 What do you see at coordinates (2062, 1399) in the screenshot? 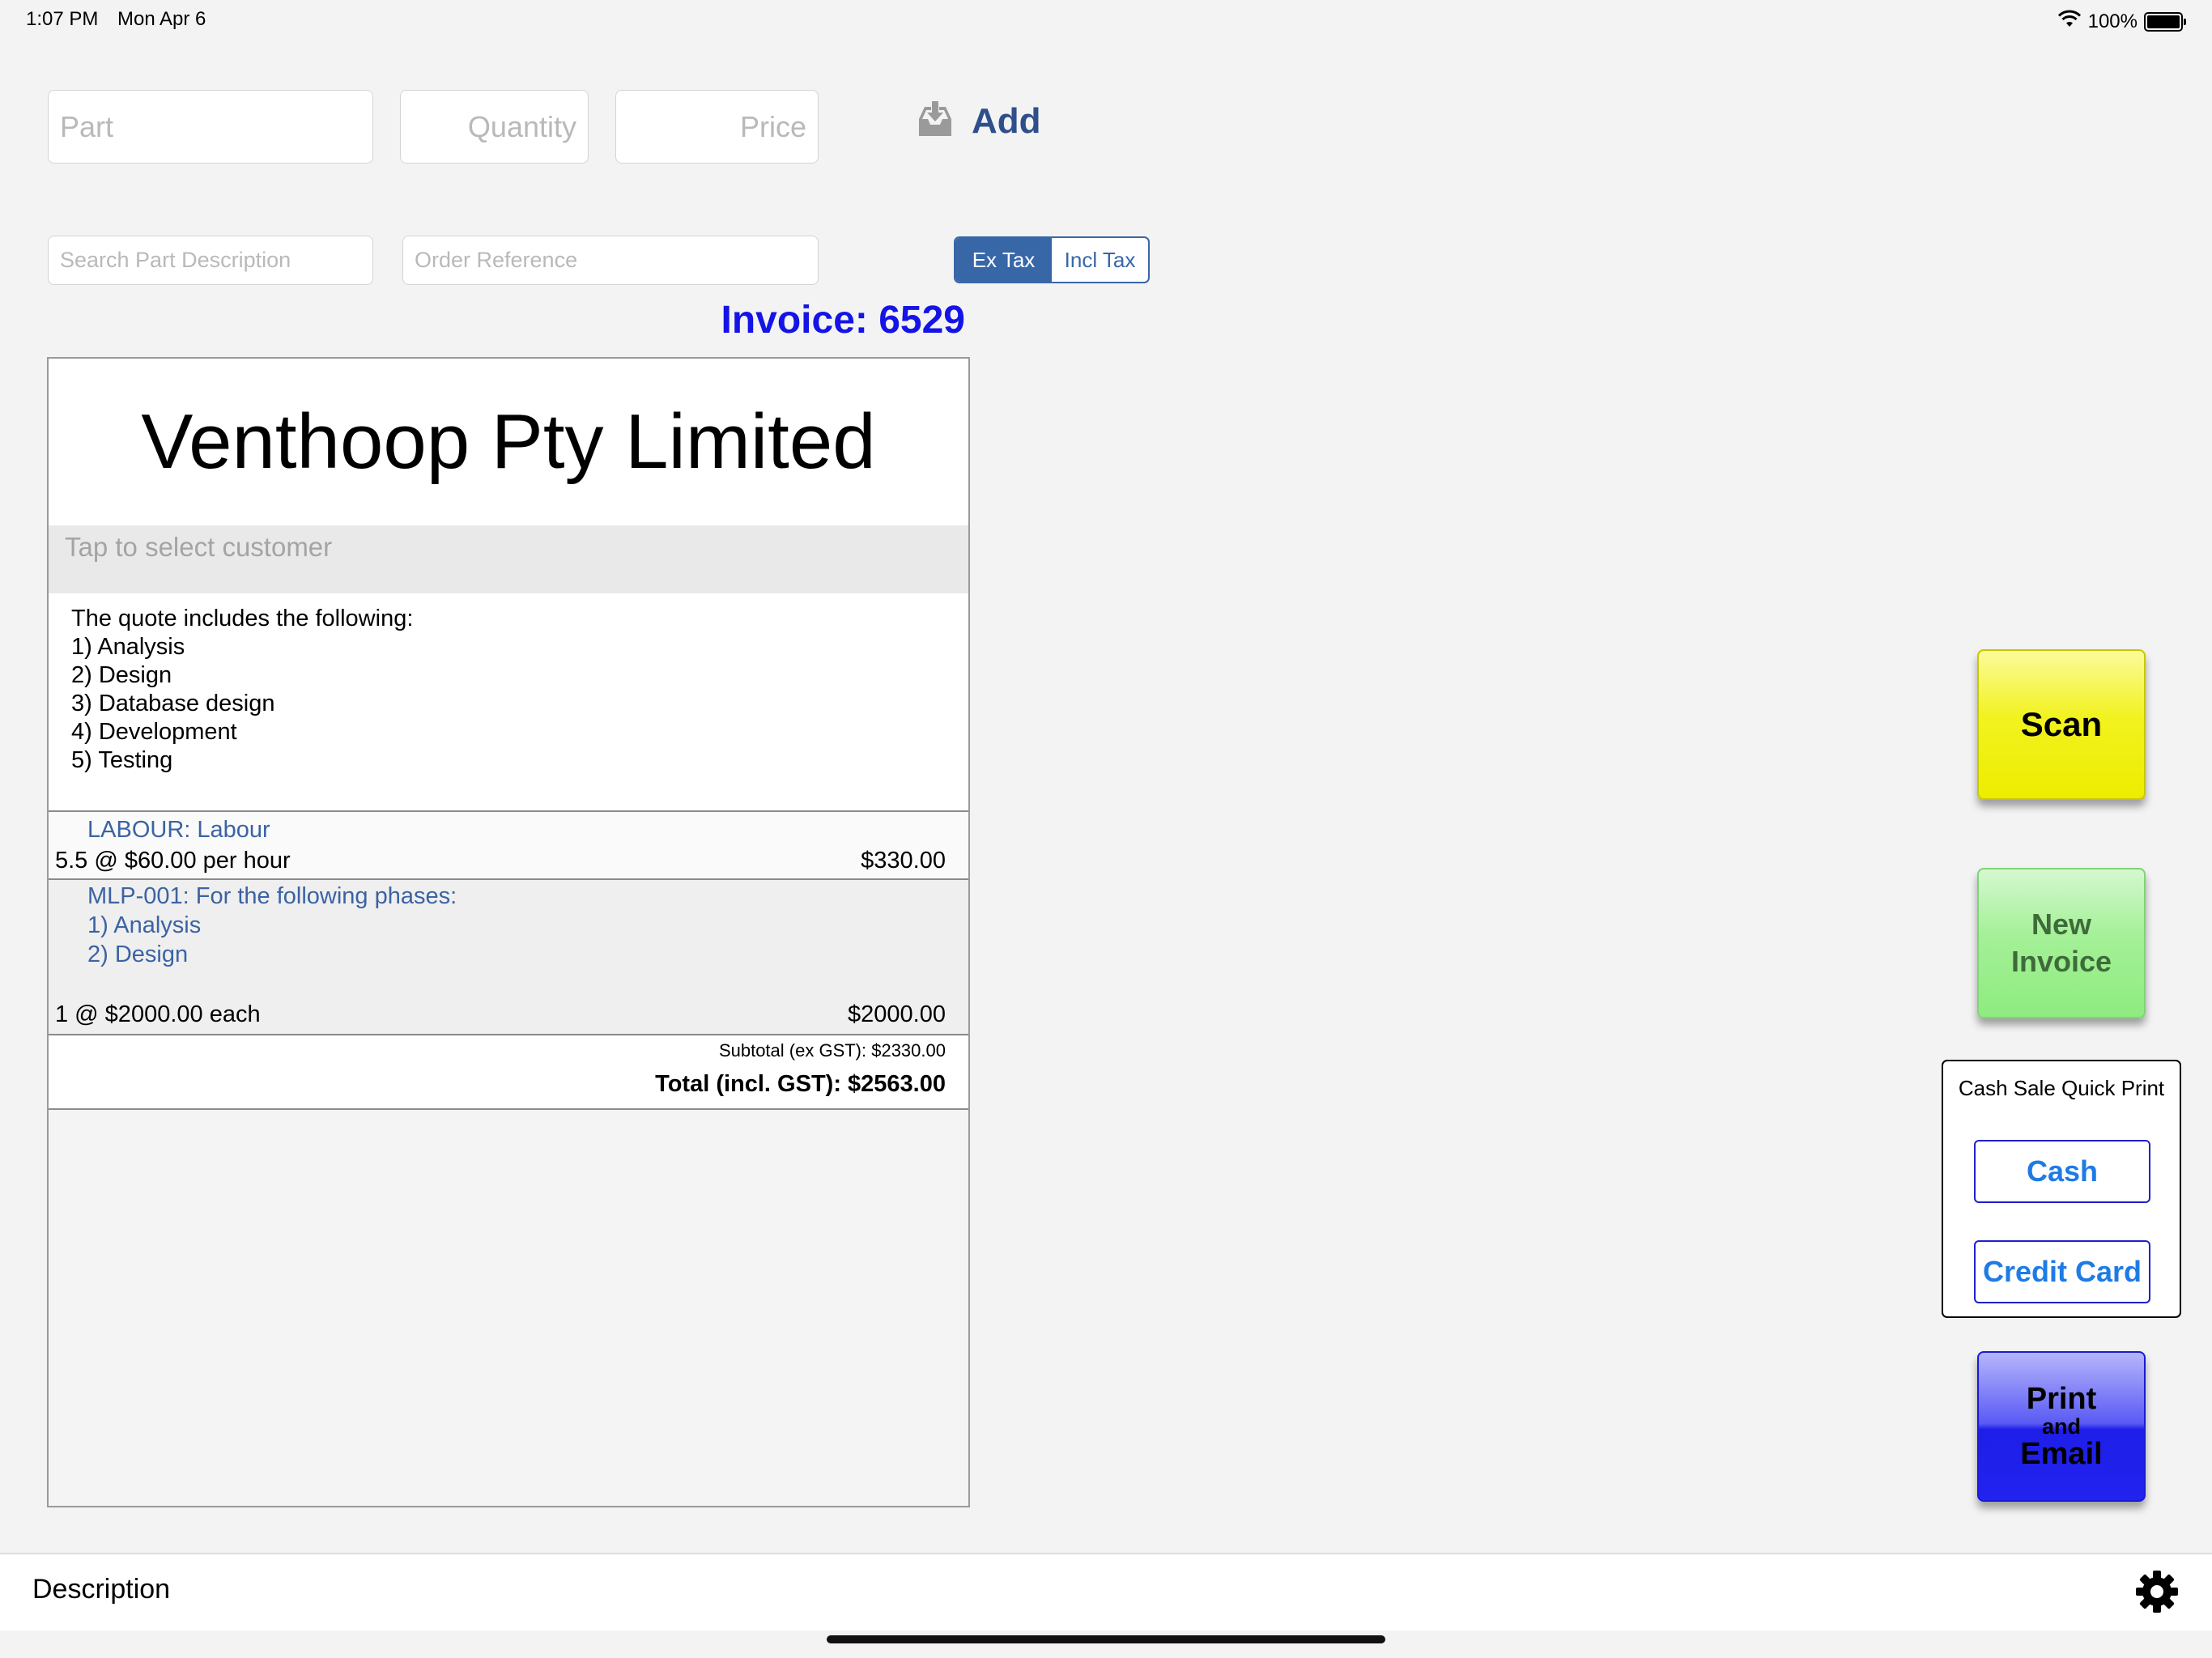
I see `print-label: Print` at bounding box center [2062, 1399].